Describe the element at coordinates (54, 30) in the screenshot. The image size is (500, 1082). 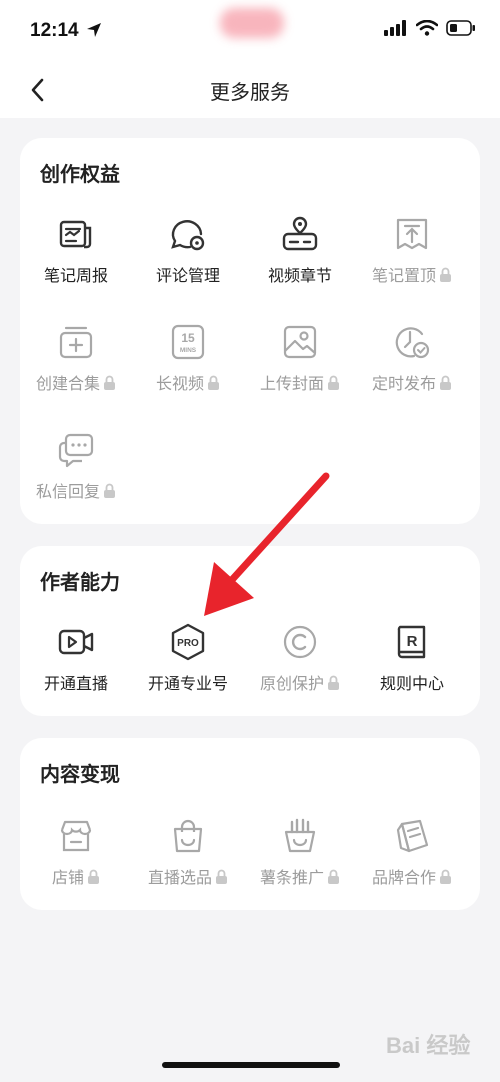
I see `status-time: 12:14` at that location.